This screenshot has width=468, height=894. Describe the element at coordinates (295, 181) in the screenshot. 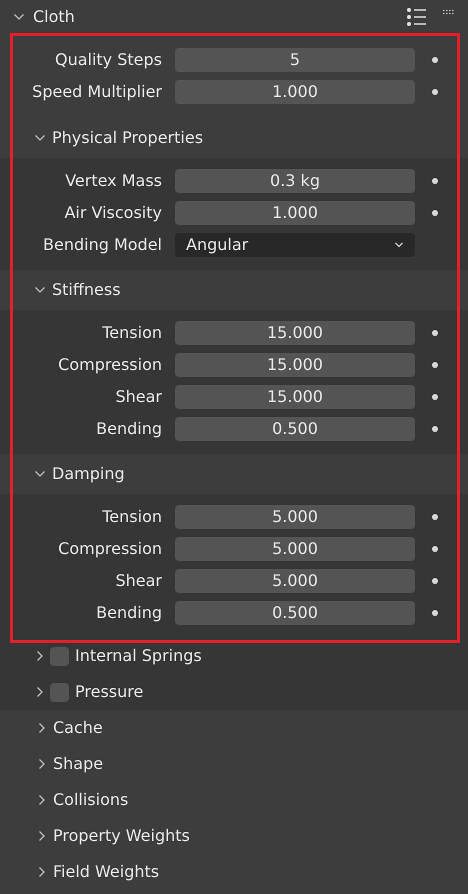

I see `number-field: 0.3 kg` at that location.